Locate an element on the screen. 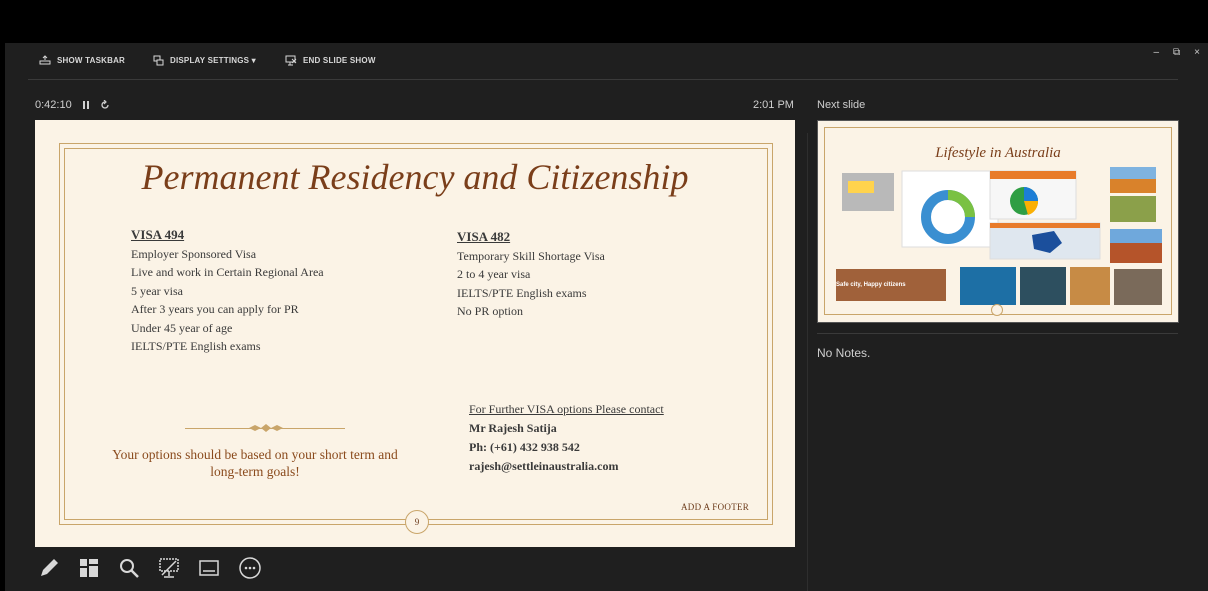 The width and height of the screenshot is (1208, 591). current-clock: 2:01 PM is located at coordinates (773, 105).